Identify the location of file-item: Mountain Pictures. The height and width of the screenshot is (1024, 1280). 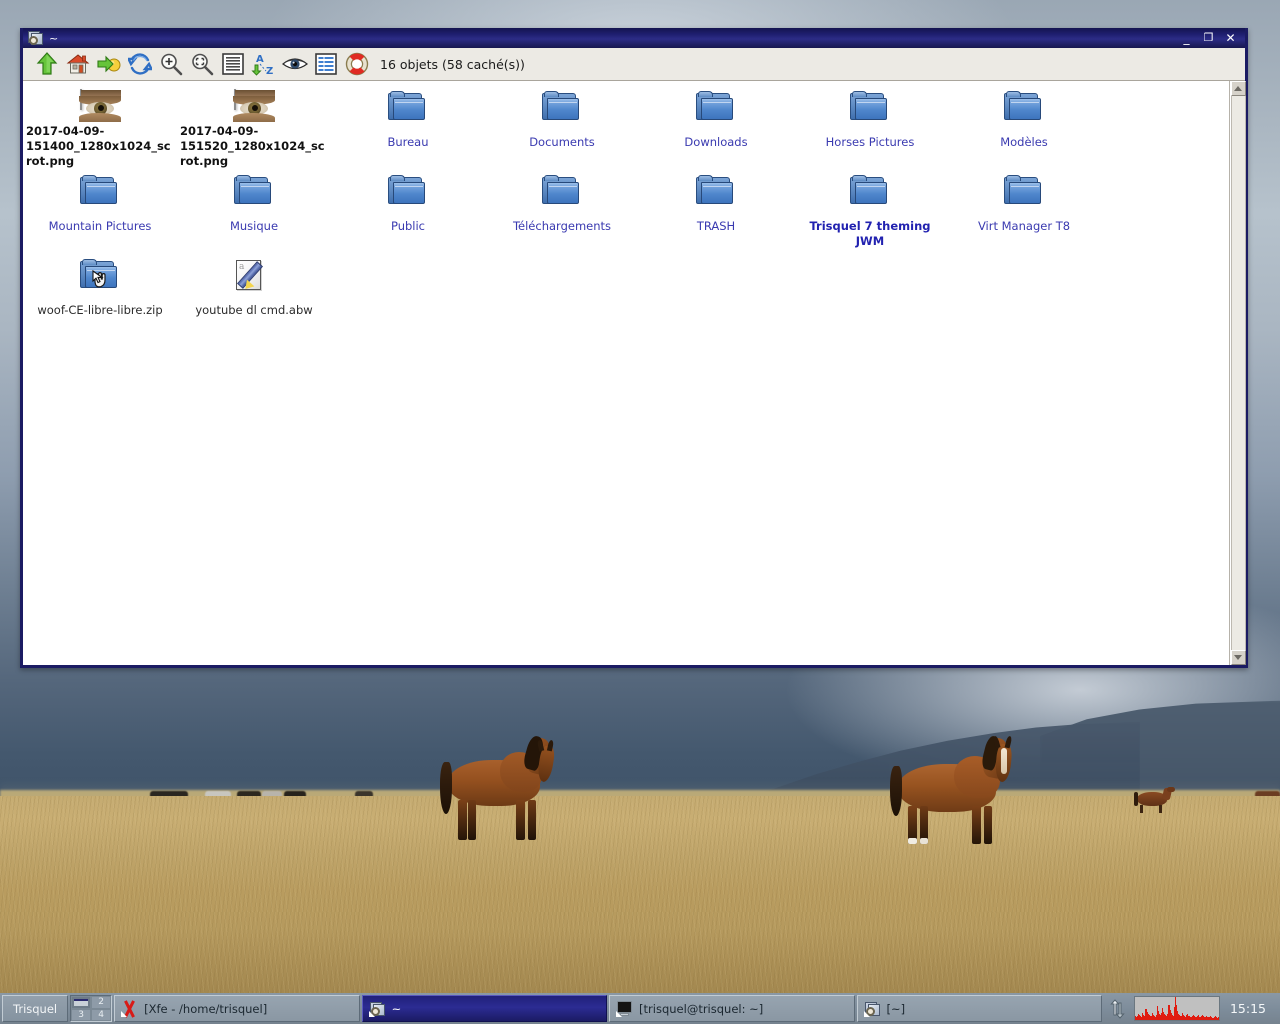
(100, 211).